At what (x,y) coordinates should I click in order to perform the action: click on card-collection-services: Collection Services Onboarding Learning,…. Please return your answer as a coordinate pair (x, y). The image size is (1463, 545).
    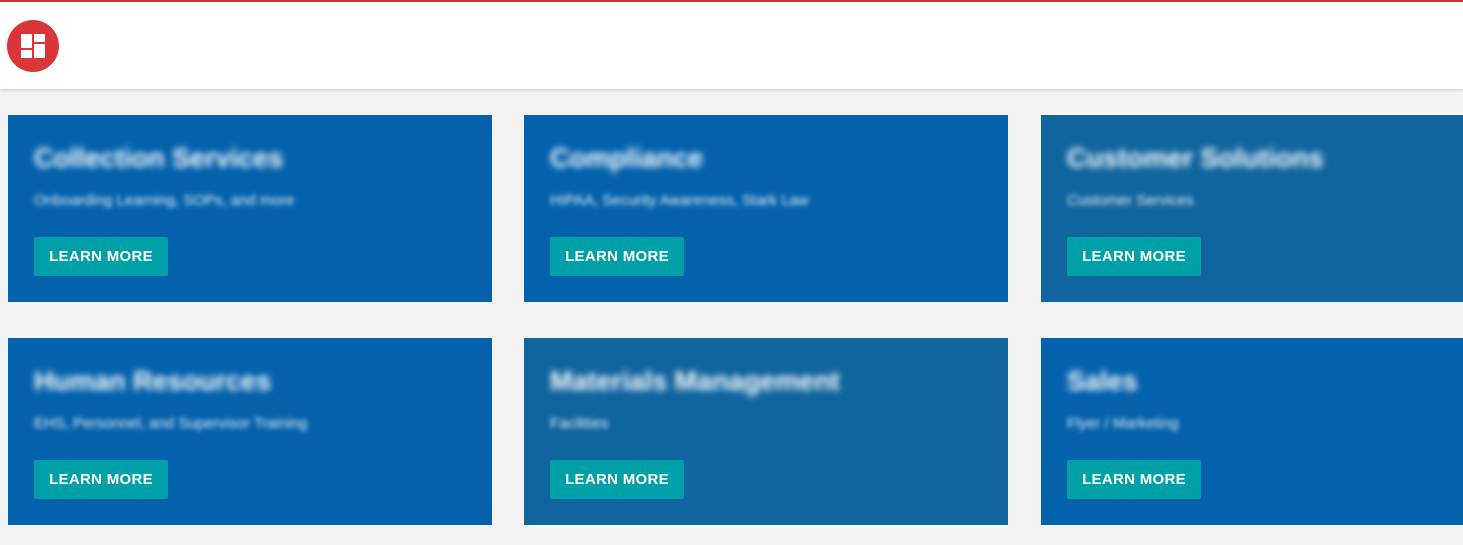
    Looking at the image, I should click on (250, 208).